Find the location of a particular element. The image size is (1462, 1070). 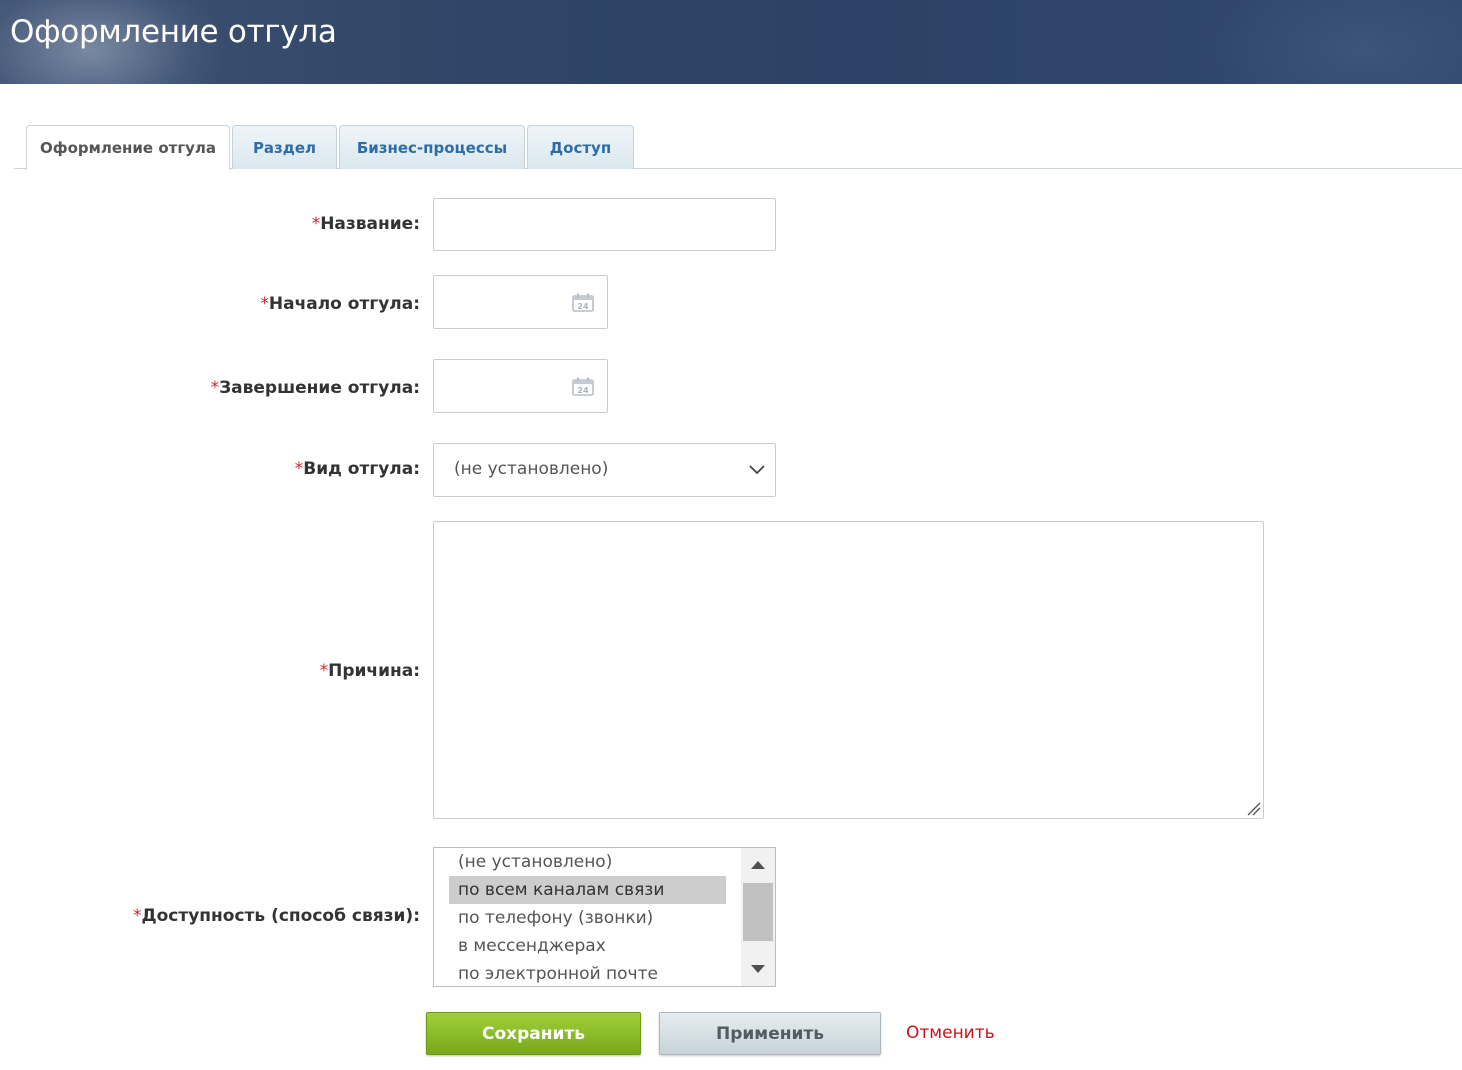

start-date-input: 24 is located at coordinates (520, 302).